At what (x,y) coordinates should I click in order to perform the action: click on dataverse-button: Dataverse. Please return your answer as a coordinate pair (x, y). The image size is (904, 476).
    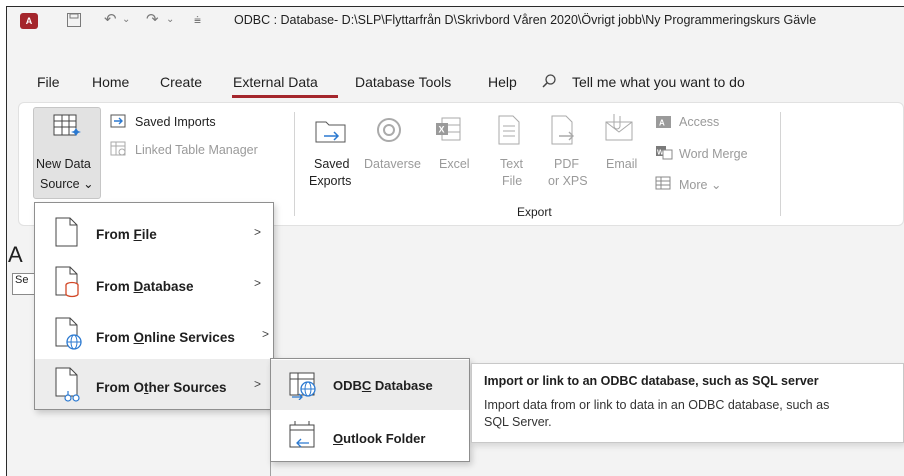
    Looking at the image, I should click on (392, 164).